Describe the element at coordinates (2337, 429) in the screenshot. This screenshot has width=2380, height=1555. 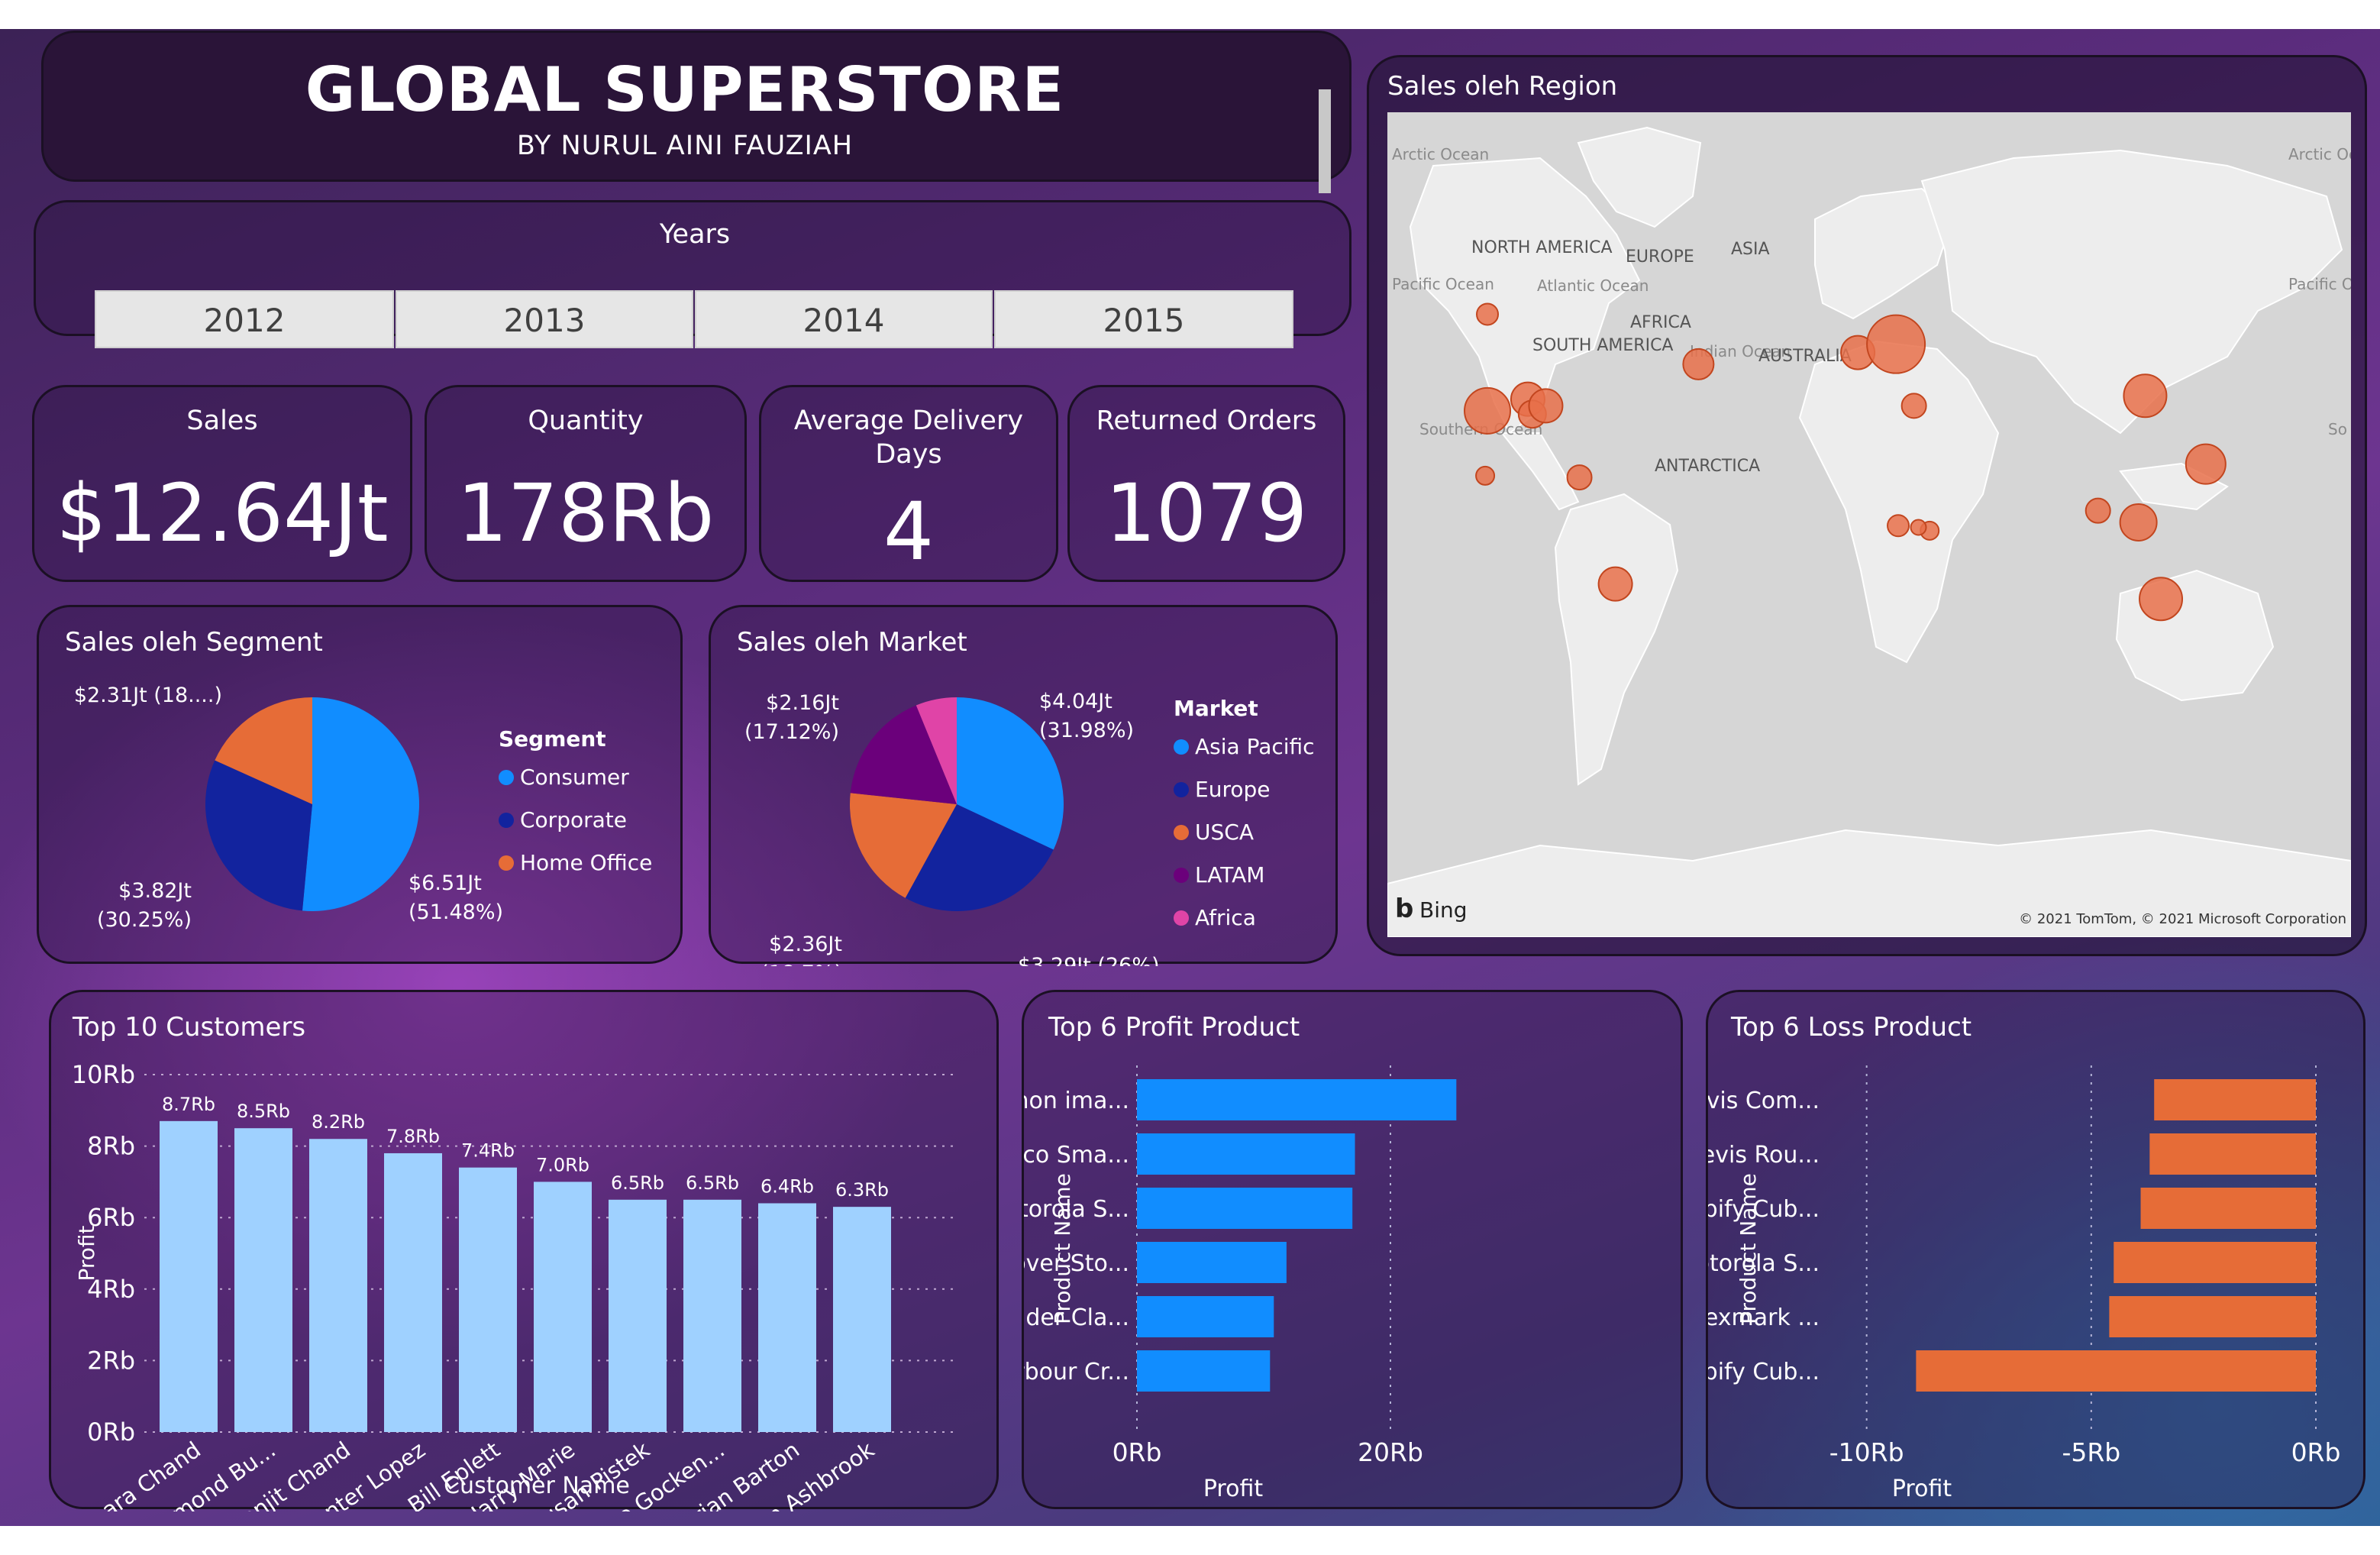
I see `map-label-so-partial: So` at that location.